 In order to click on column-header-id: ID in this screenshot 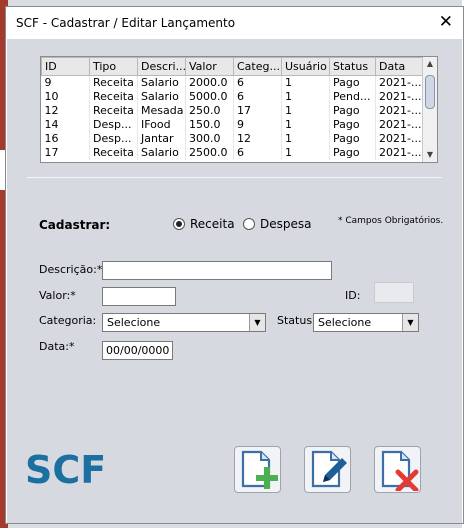, I will do `click(65, 66)`.